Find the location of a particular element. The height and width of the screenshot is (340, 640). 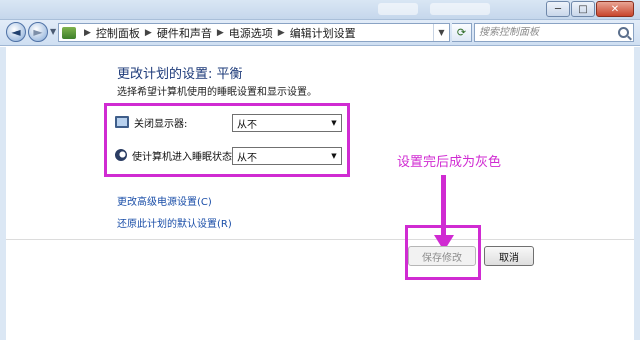

setting-row-display: 关闭显示器: is located at coordinates (151, 122).